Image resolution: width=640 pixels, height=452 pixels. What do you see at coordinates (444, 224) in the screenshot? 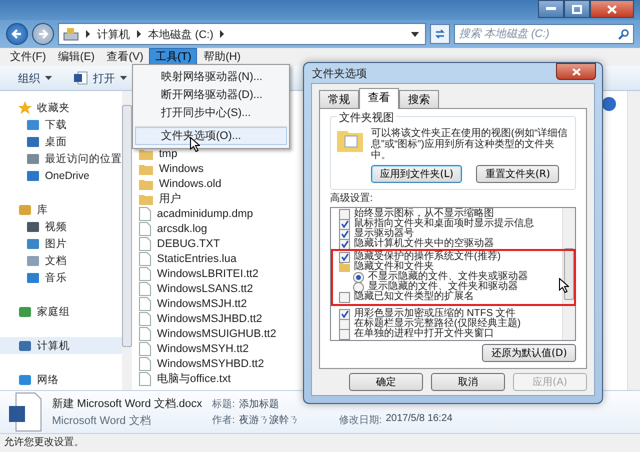
I see `setting-label: 鼠标指向文件夹和桌面项时显示提示信息` at bounding box center [444, 224].